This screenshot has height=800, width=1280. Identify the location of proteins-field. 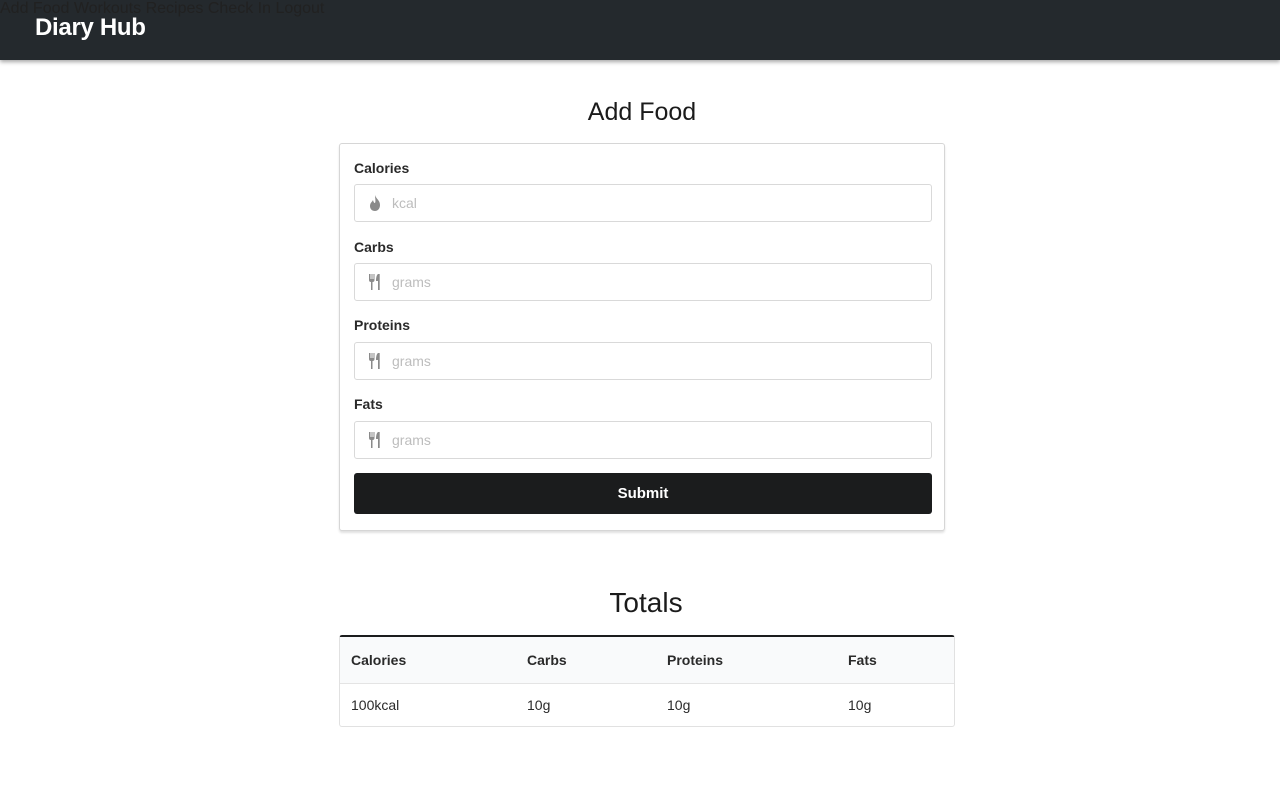
(643, 361).